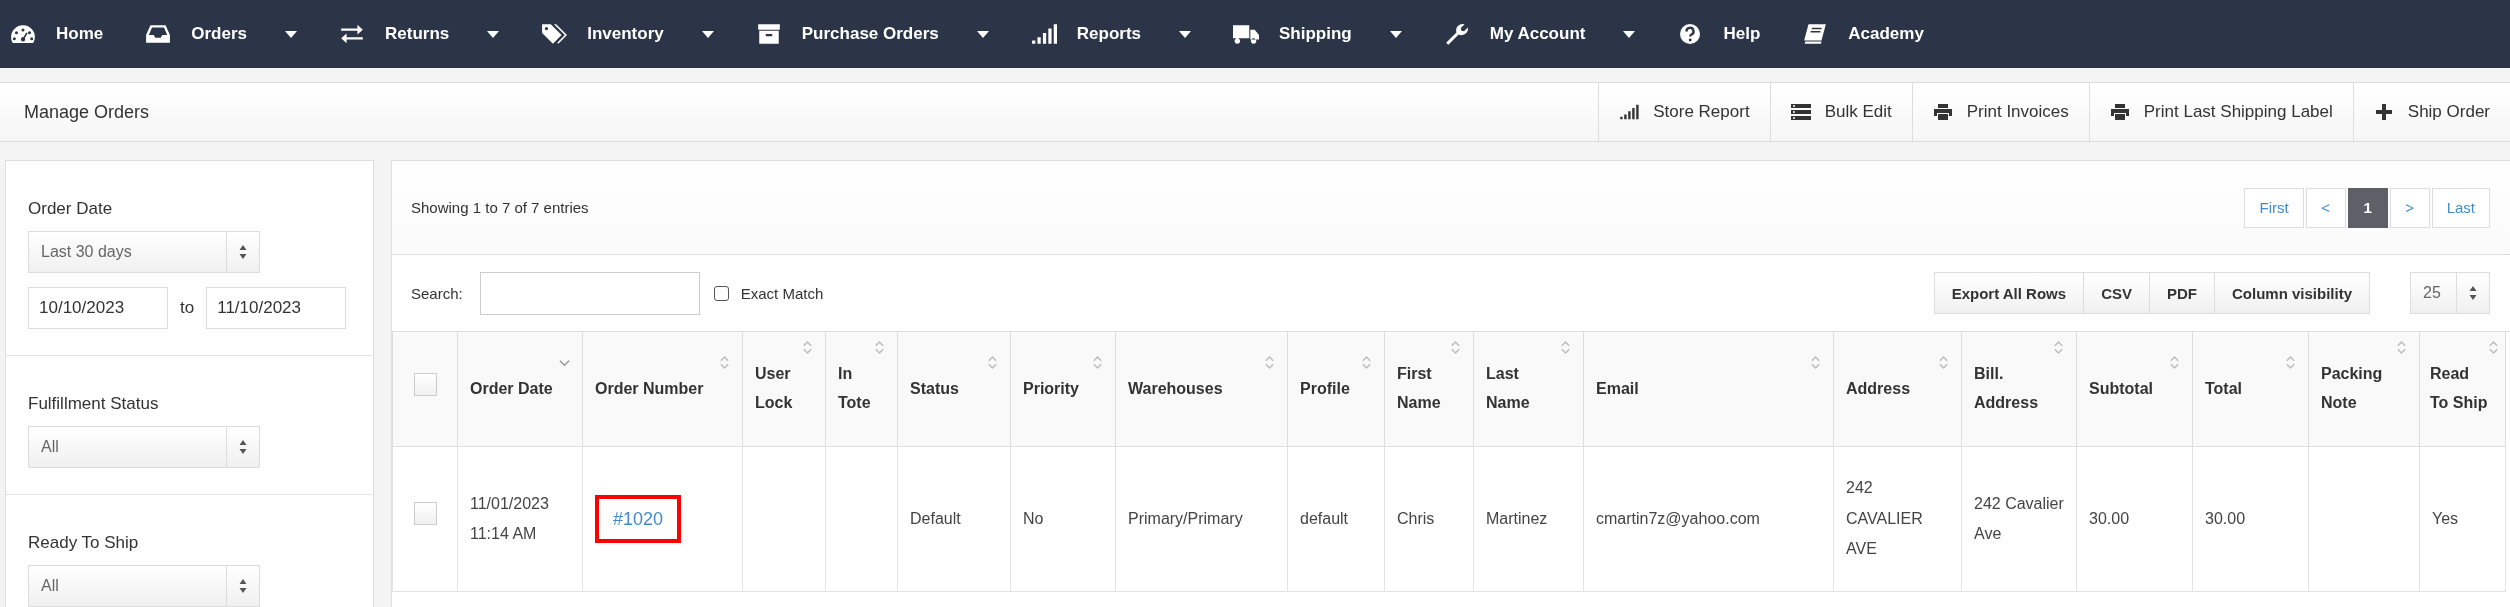  Describe the element at coordinates (768, 34) in the screenshot. I see `archive-box-icon` at that location.